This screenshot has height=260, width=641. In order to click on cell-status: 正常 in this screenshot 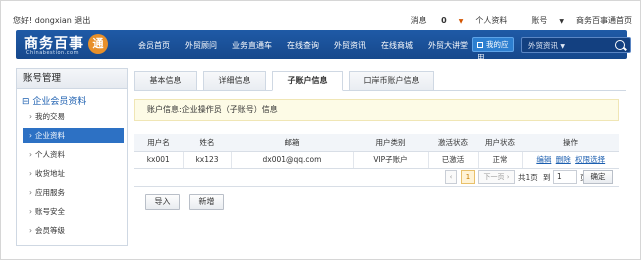, I will do `click(500, 160)`.